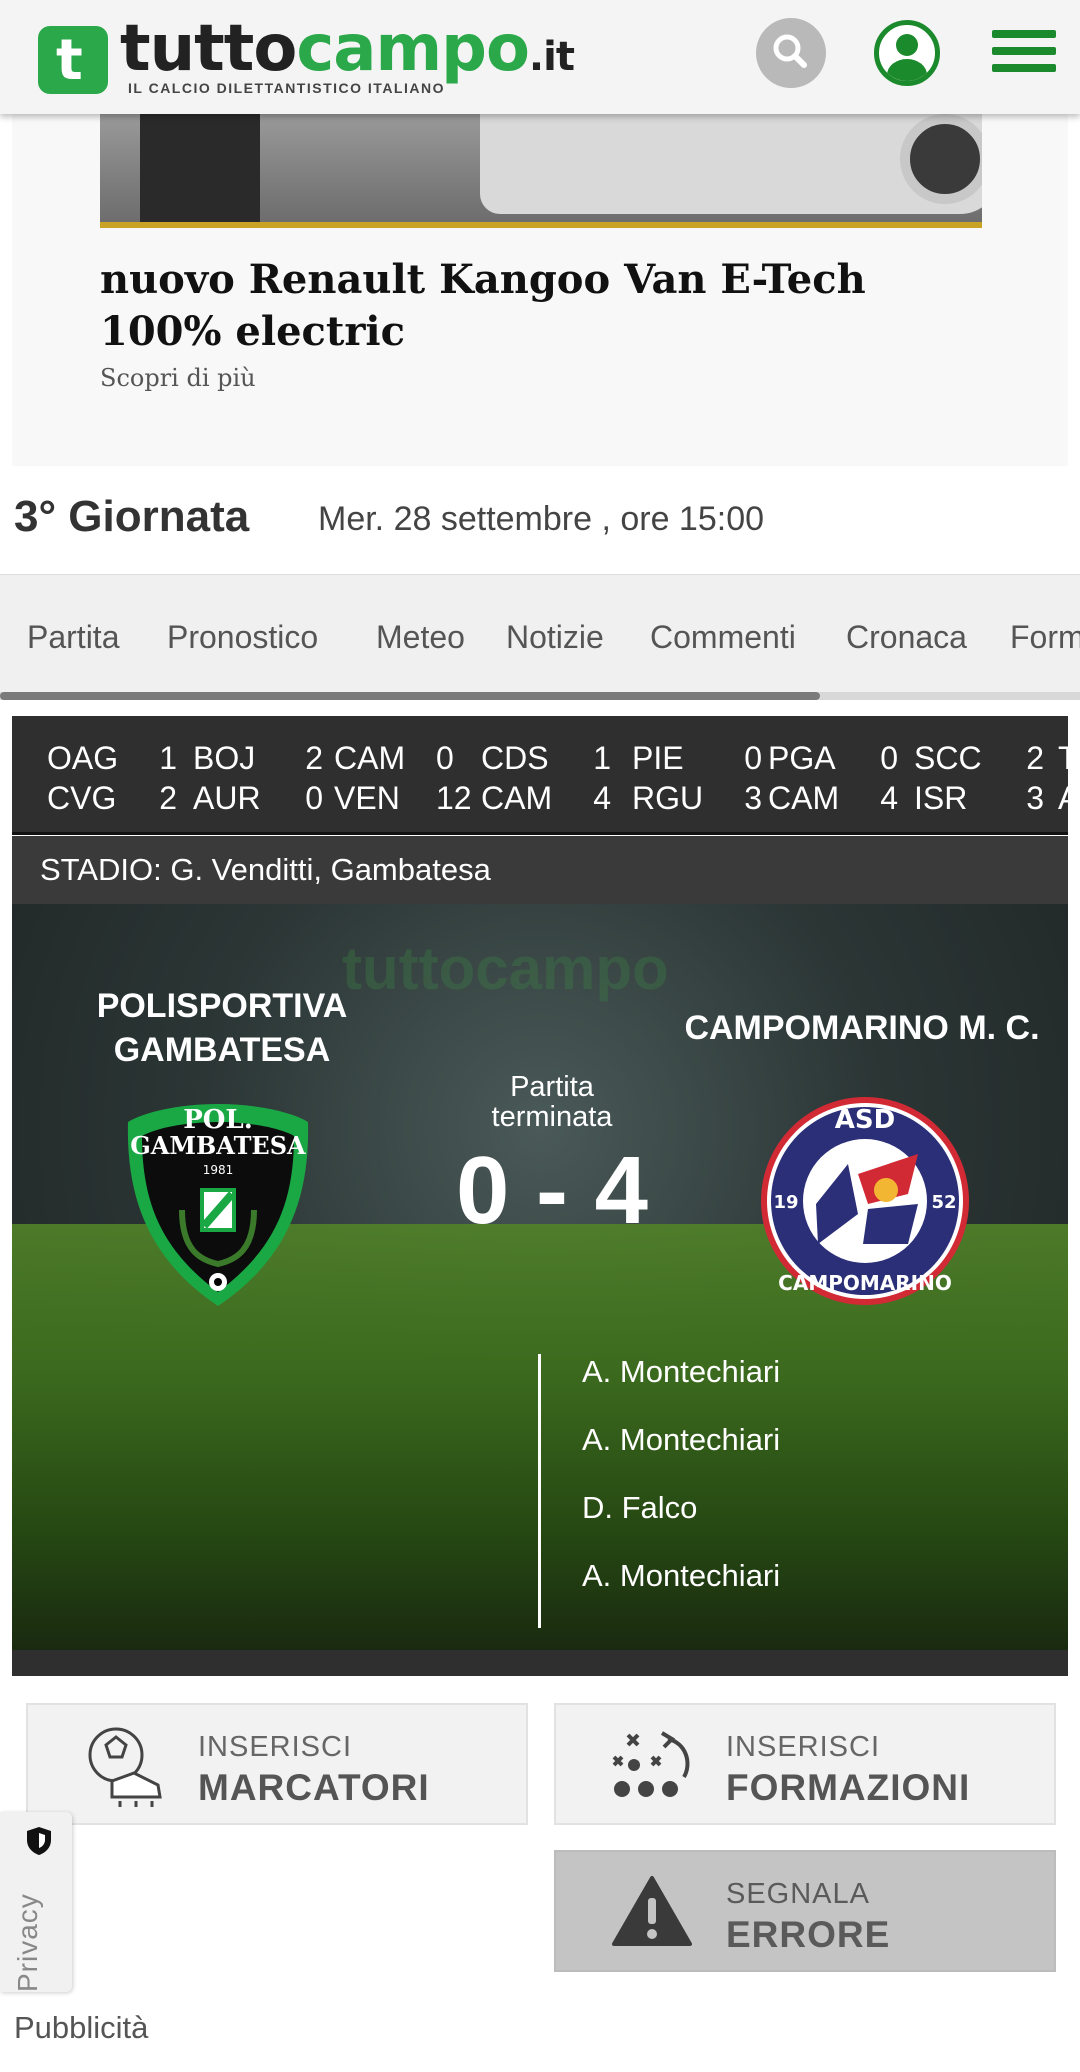  I want to click on match-status-line: Partita, so click(552, 1087).